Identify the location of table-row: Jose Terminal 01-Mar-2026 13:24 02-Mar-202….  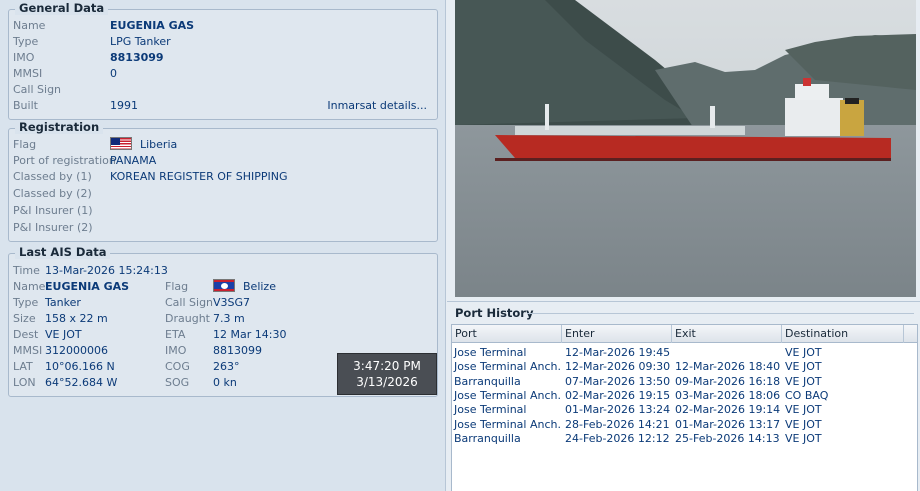
(684, 410).